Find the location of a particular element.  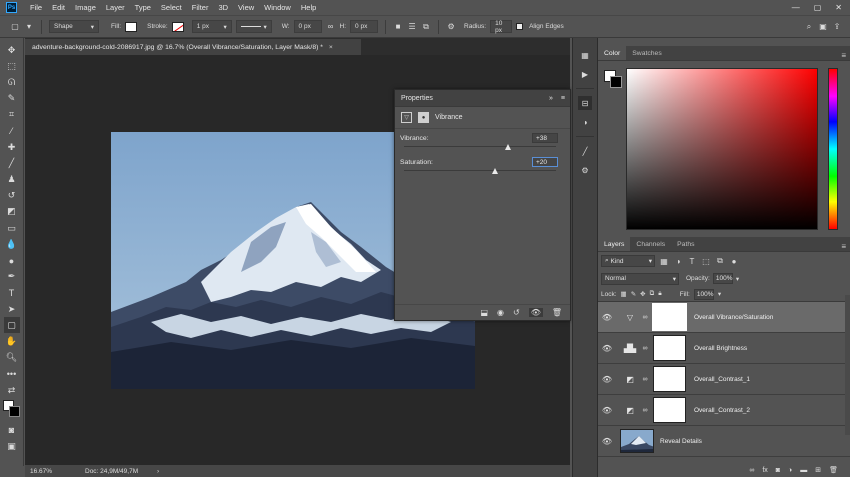

tool-preset-dropdown-icon: ▾ is located at coordinates (29, 27).